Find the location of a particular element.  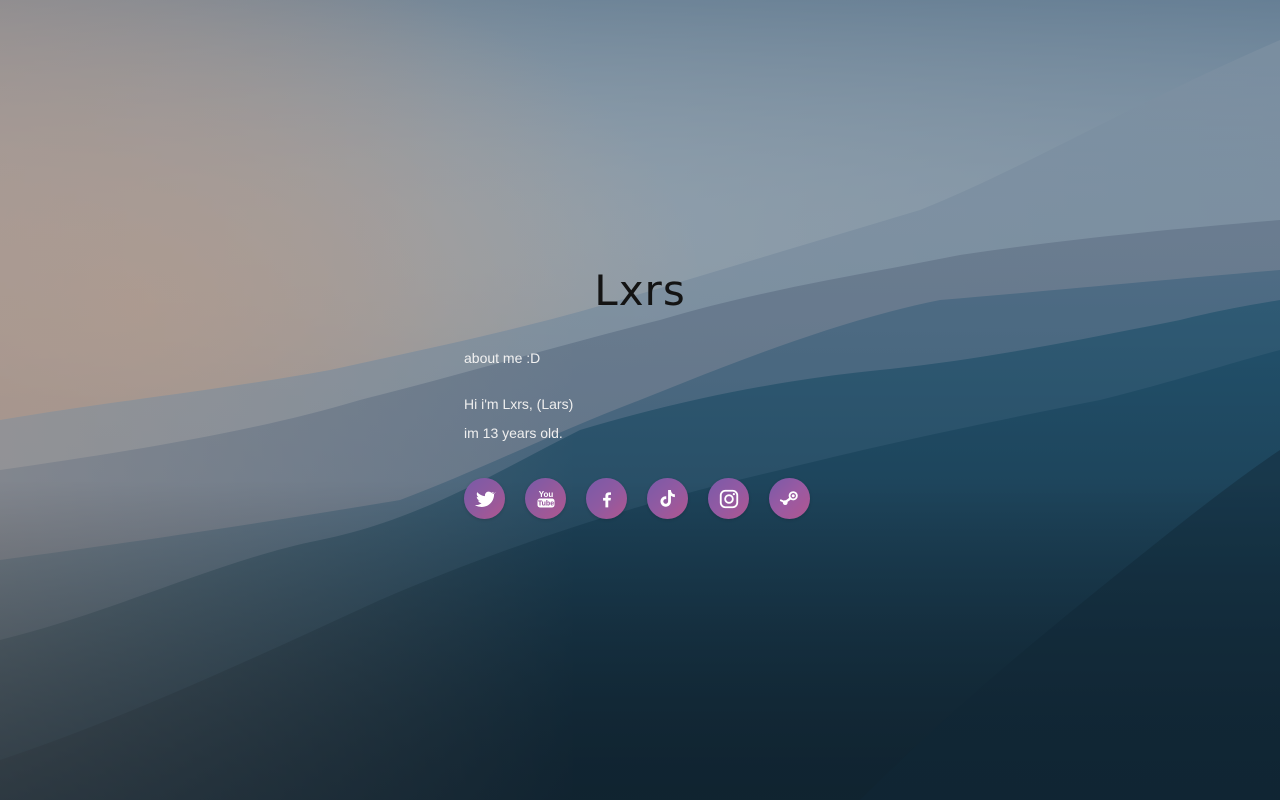

twitter-link is located at coordinates (484, 498).